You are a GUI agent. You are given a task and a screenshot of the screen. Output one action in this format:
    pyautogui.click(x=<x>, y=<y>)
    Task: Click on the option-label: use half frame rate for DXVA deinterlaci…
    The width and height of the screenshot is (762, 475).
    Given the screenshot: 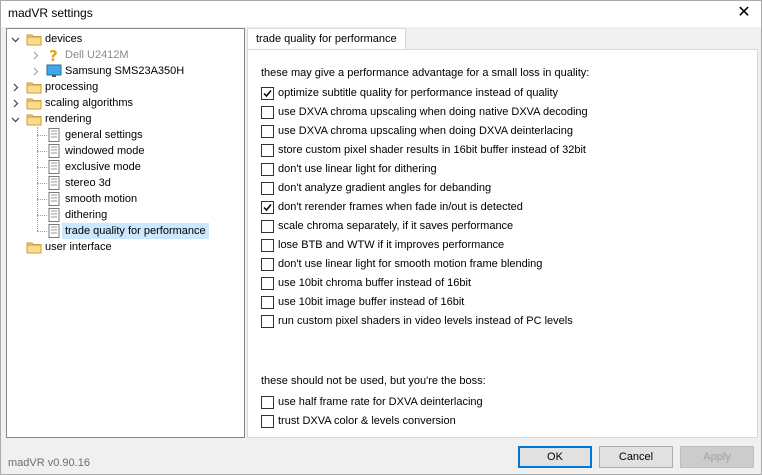 What is the action you would take?
    pyautogui.click(x=380, y=402)
    